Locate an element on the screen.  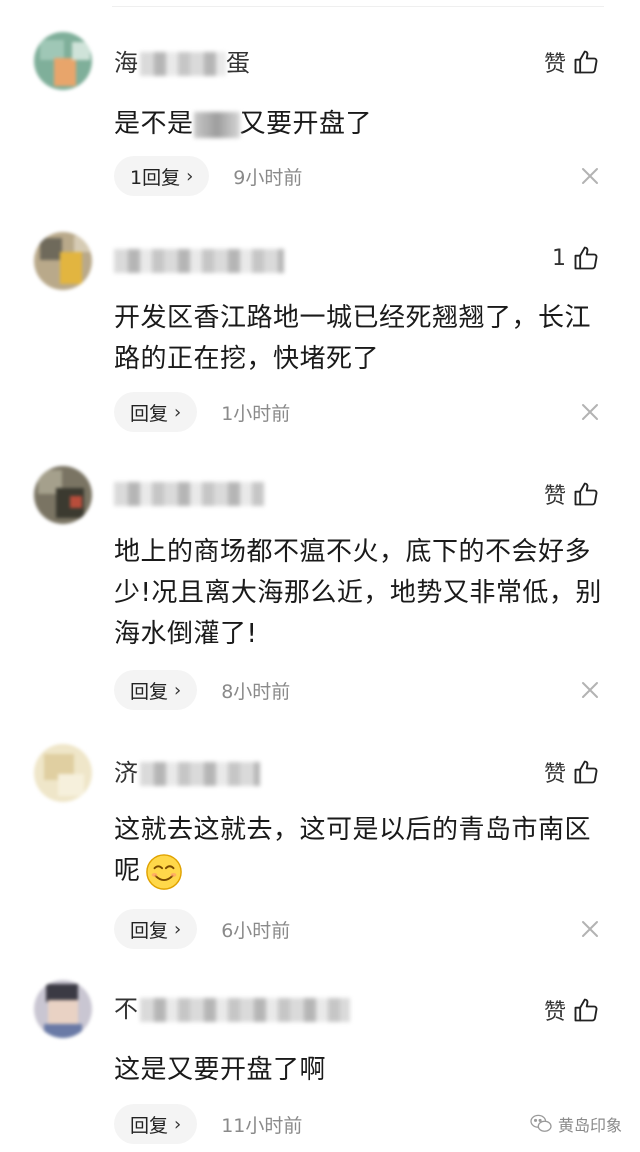
username: 海蛋 is located at coordinates (182, 63).